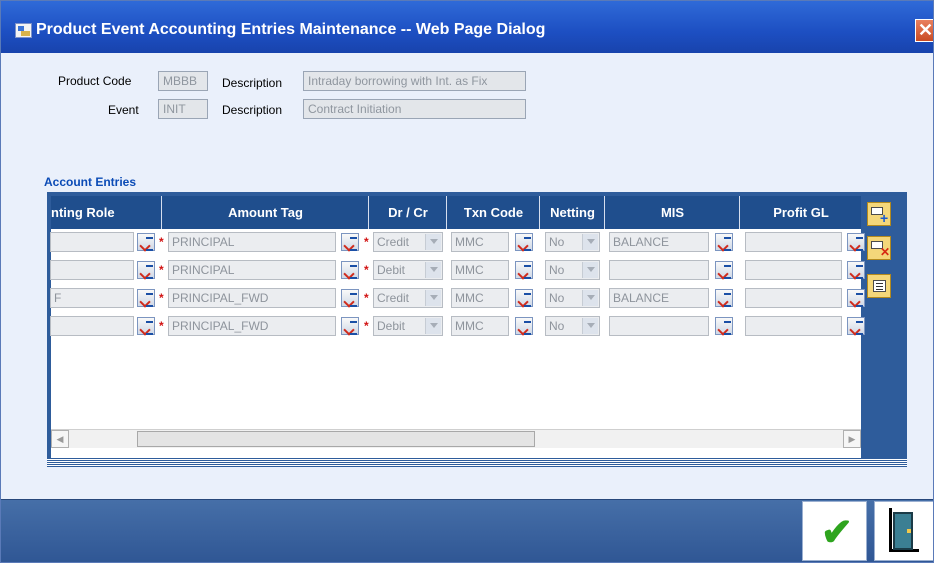 The image size is (934, 563). What do you see at coordinates (879, 248) in the screenshot?
I see `delete-row-button: ✕` at bounding box center [879, 248].